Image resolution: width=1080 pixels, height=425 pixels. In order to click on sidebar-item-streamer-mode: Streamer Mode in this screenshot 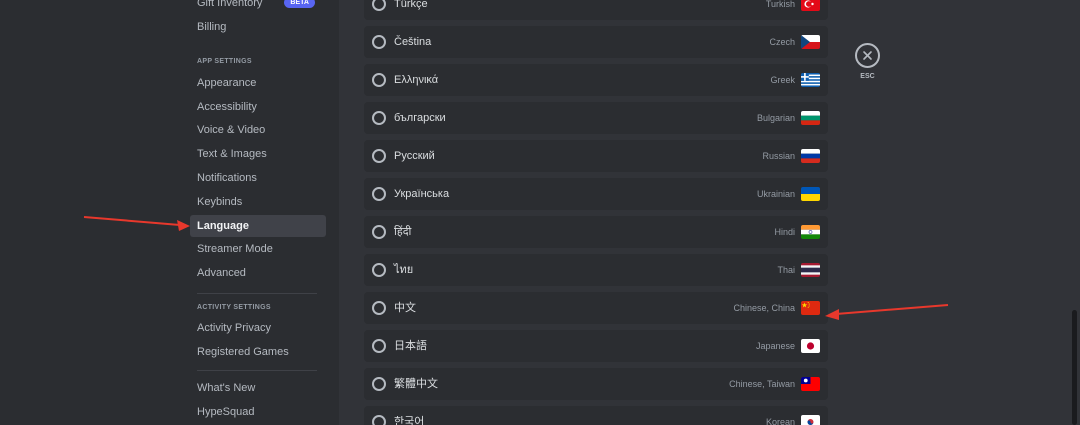, I will do `click(258, 249)`.